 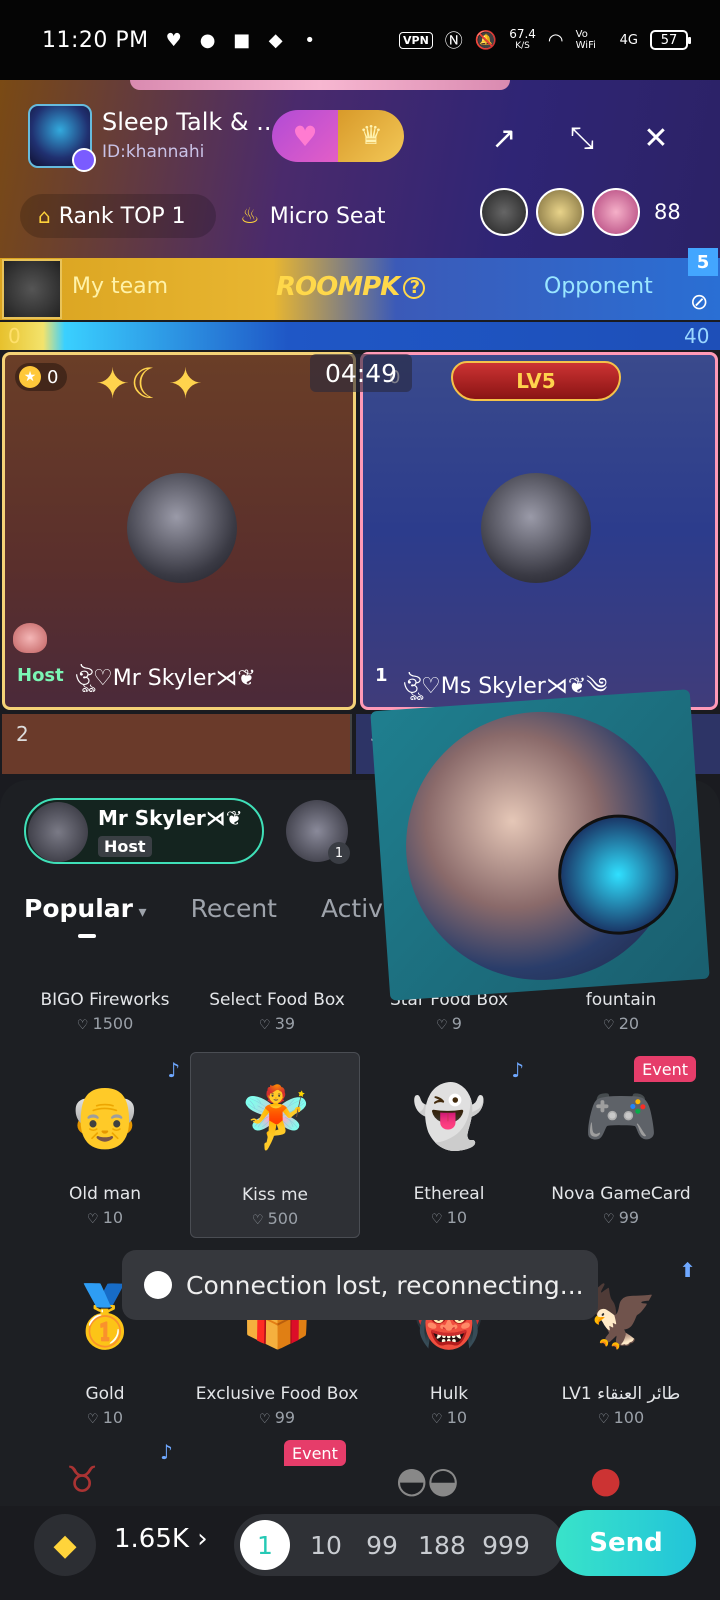 I want to click on pk-timer: 04:49, so click(x=361, y=373).